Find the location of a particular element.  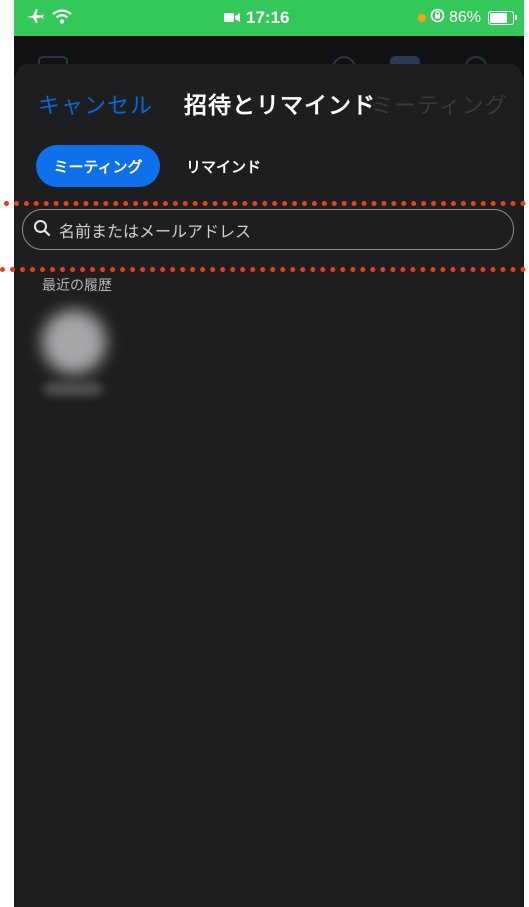

airplane-icon is located at coordinates (35, 18).